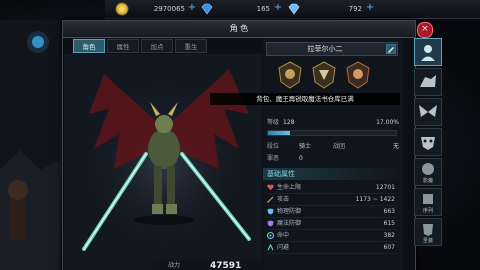 The width and height of the screenshot is (480, 270). Describe the element at coordinates (290, 75) in the screenshot. I see `rank-badge-icon` at that location.